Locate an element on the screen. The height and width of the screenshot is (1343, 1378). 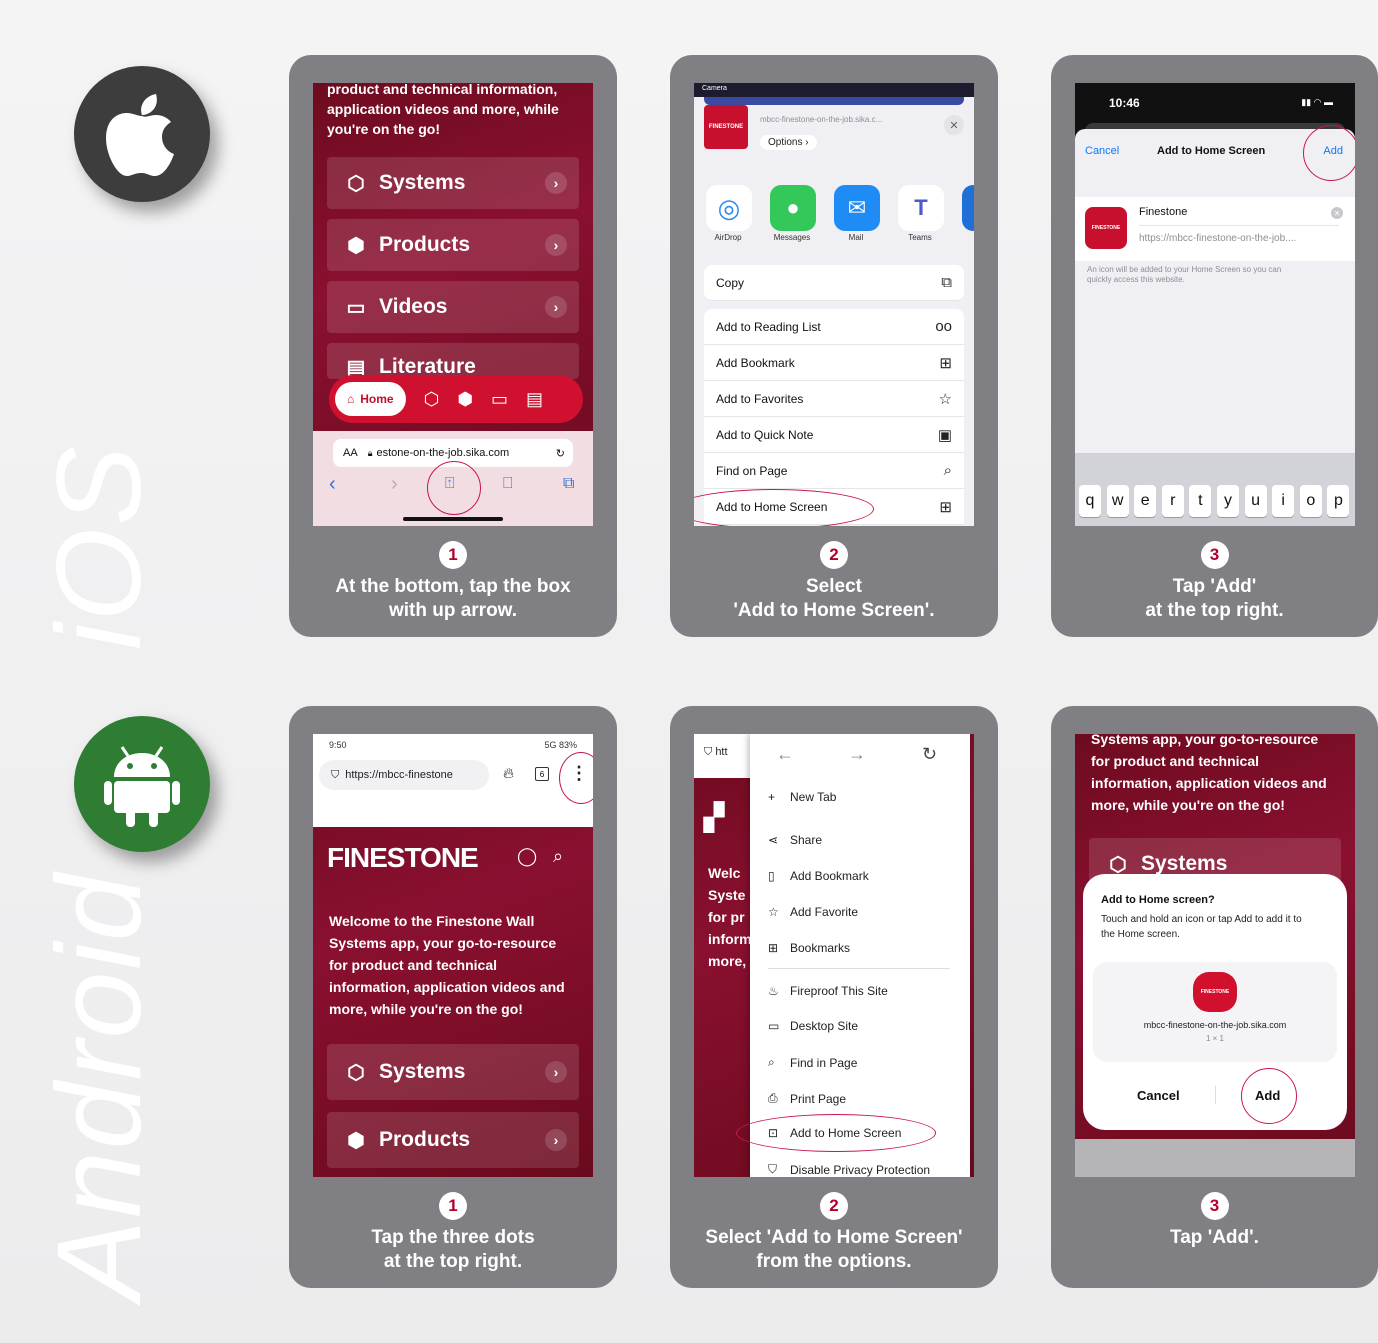
menu-disable-privacy: ⛉ Disable Privacy Protection is located at coordinates (849, 1169).